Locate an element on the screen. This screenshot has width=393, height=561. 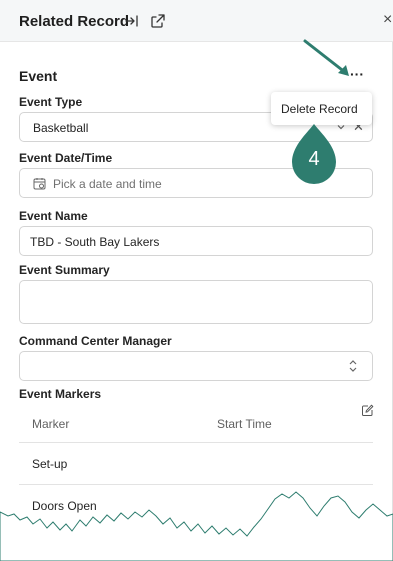
step-number: 4 is located at coordinates (314, 159).